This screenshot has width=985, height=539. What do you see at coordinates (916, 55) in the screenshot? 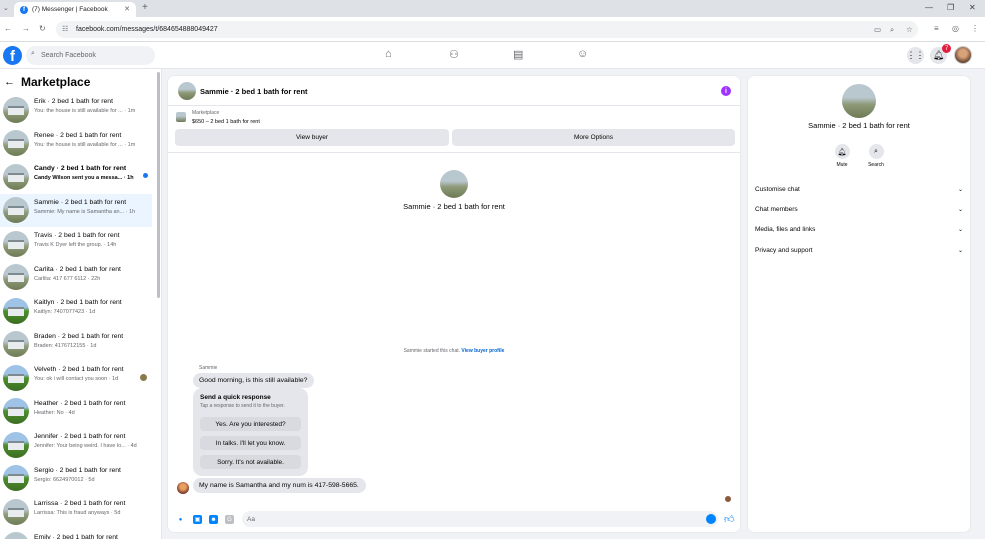
I see `menu-grid-icon: ⋮⋮` at bounding box center [916, 55].